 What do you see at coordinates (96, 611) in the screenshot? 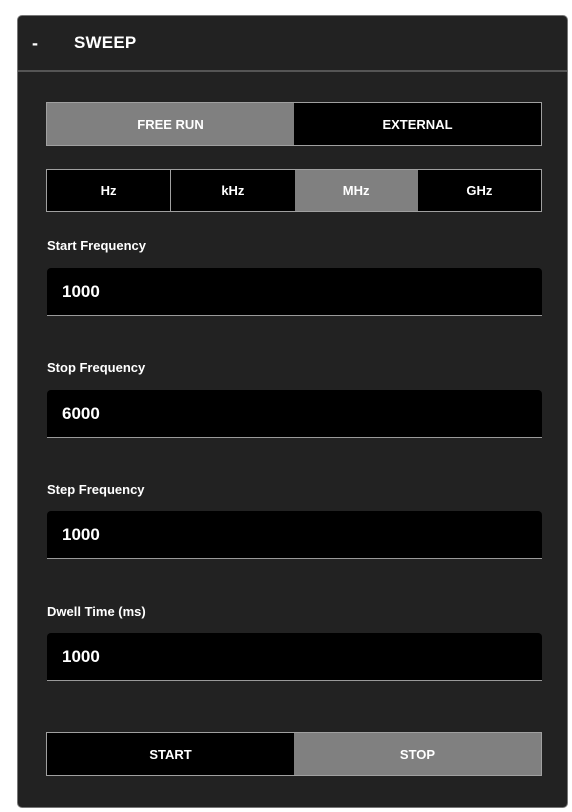
I see `dwell-time-label: Dwell Time (ms)` at bounding box center [96, 611].